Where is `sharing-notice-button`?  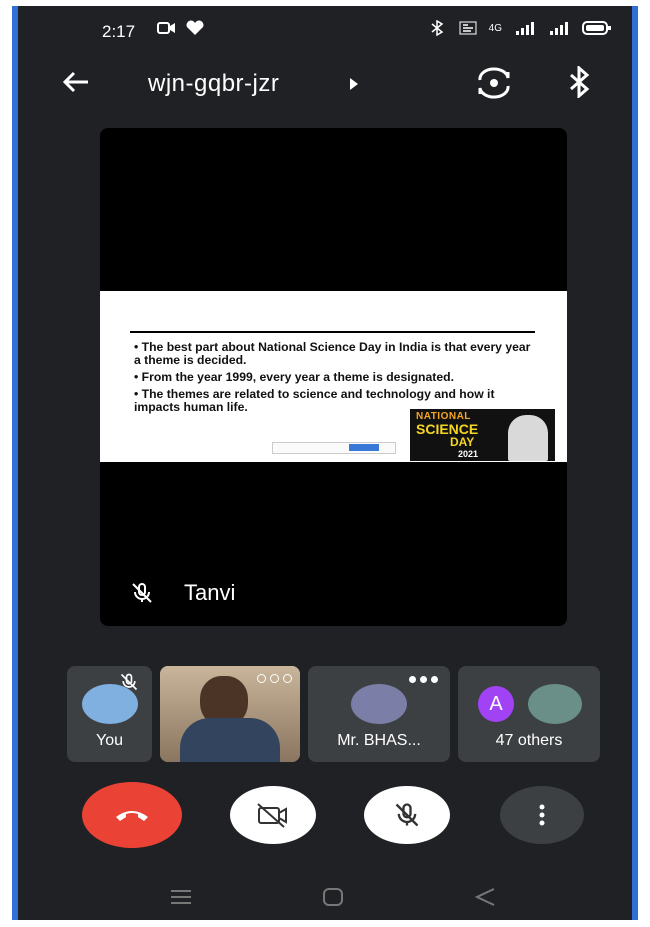 sharing-notice-button is located at coordinates (364, 447).